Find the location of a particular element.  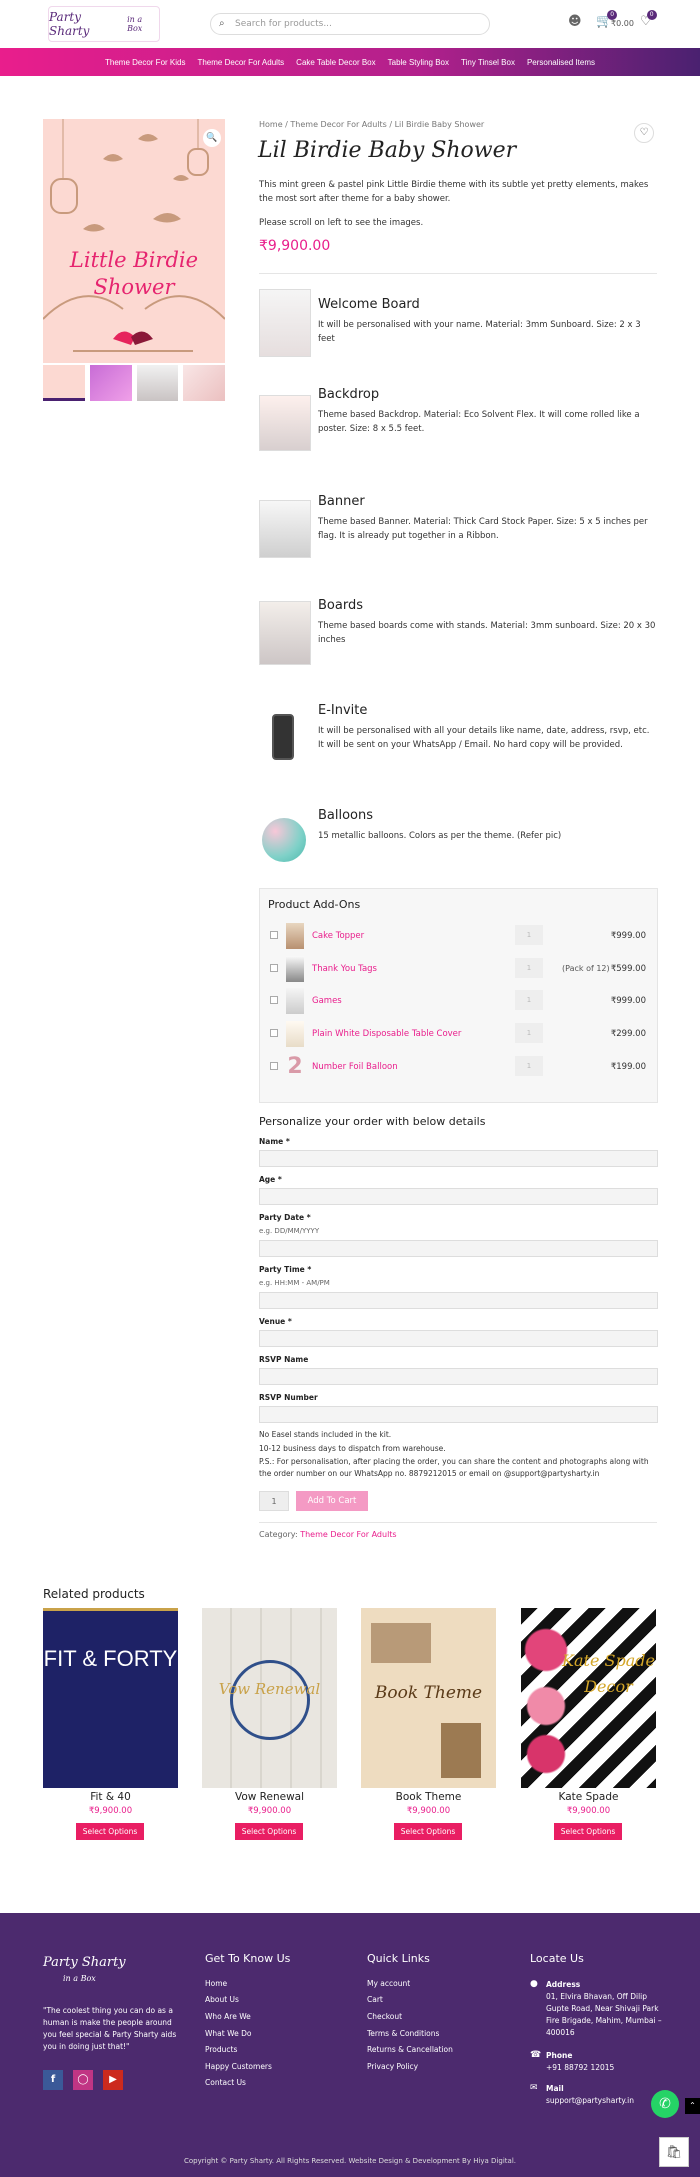

nav-item: Cake Table Decor Box is located at coordinates (335, 62).